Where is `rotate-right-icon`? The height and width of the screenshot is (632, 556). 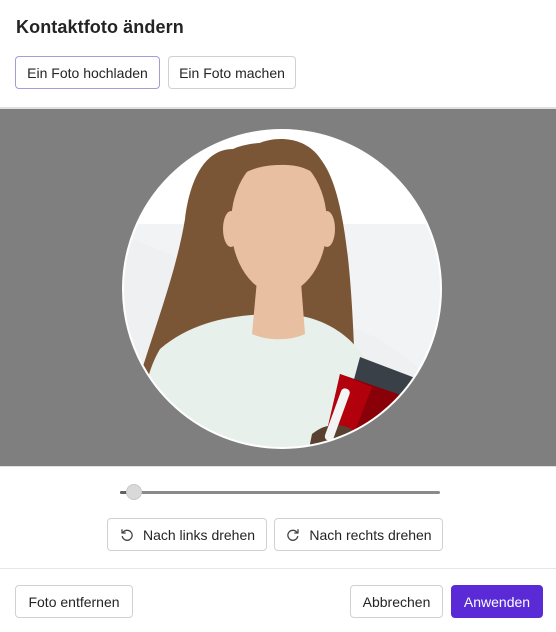 rotate-right-icon is located at coordinates (293, 535).